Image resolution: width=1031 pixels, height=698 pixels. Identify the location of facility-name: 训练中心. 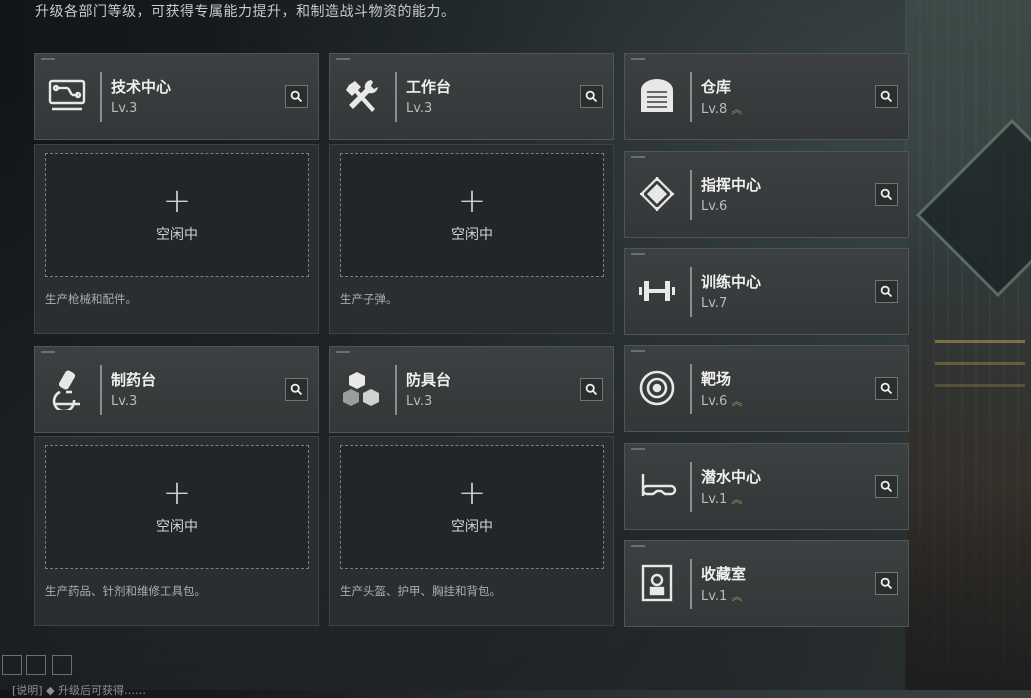
(731, 282).